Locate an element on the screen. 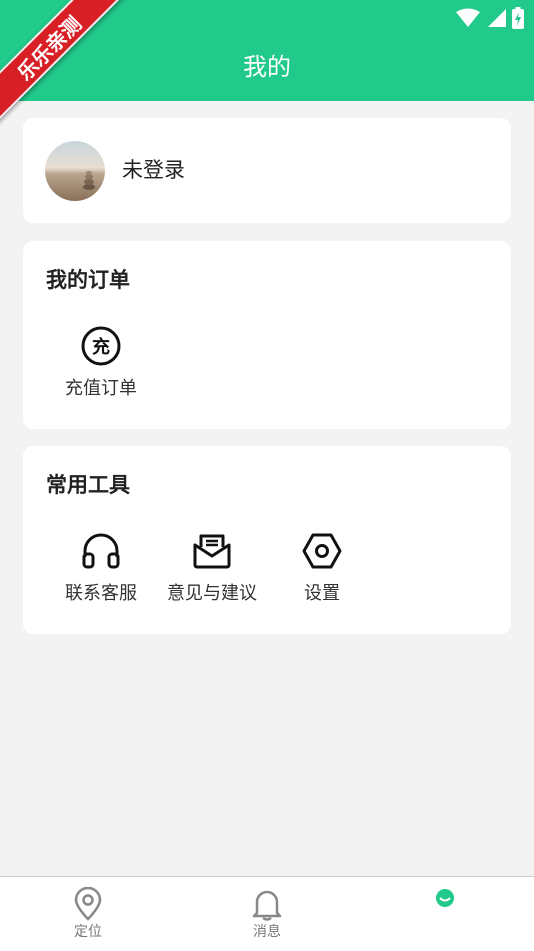 Image resolution: width=534 pixels, height=951 pixels. nav-location: 定位 is located at coordinates (88, 914).